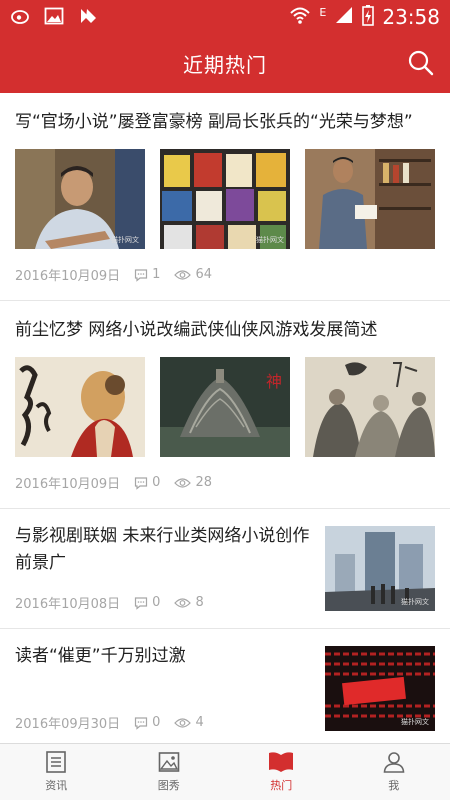  I want to click on network-type: E, so click(323, 12).